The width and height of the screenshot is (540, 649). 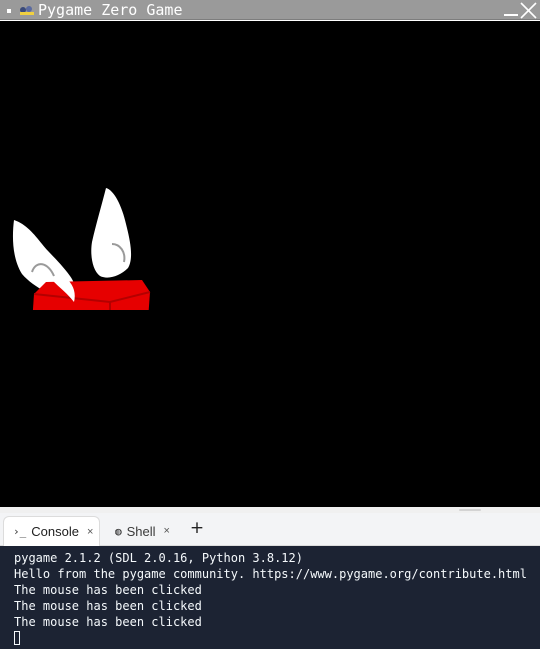 What do you see at coordinates (158, 558) in the screenshot?
I see `console-line: pygame 2.1.2 (SDL 2.0.16, Python 3.8.12)` at bounding box center [158, 558].